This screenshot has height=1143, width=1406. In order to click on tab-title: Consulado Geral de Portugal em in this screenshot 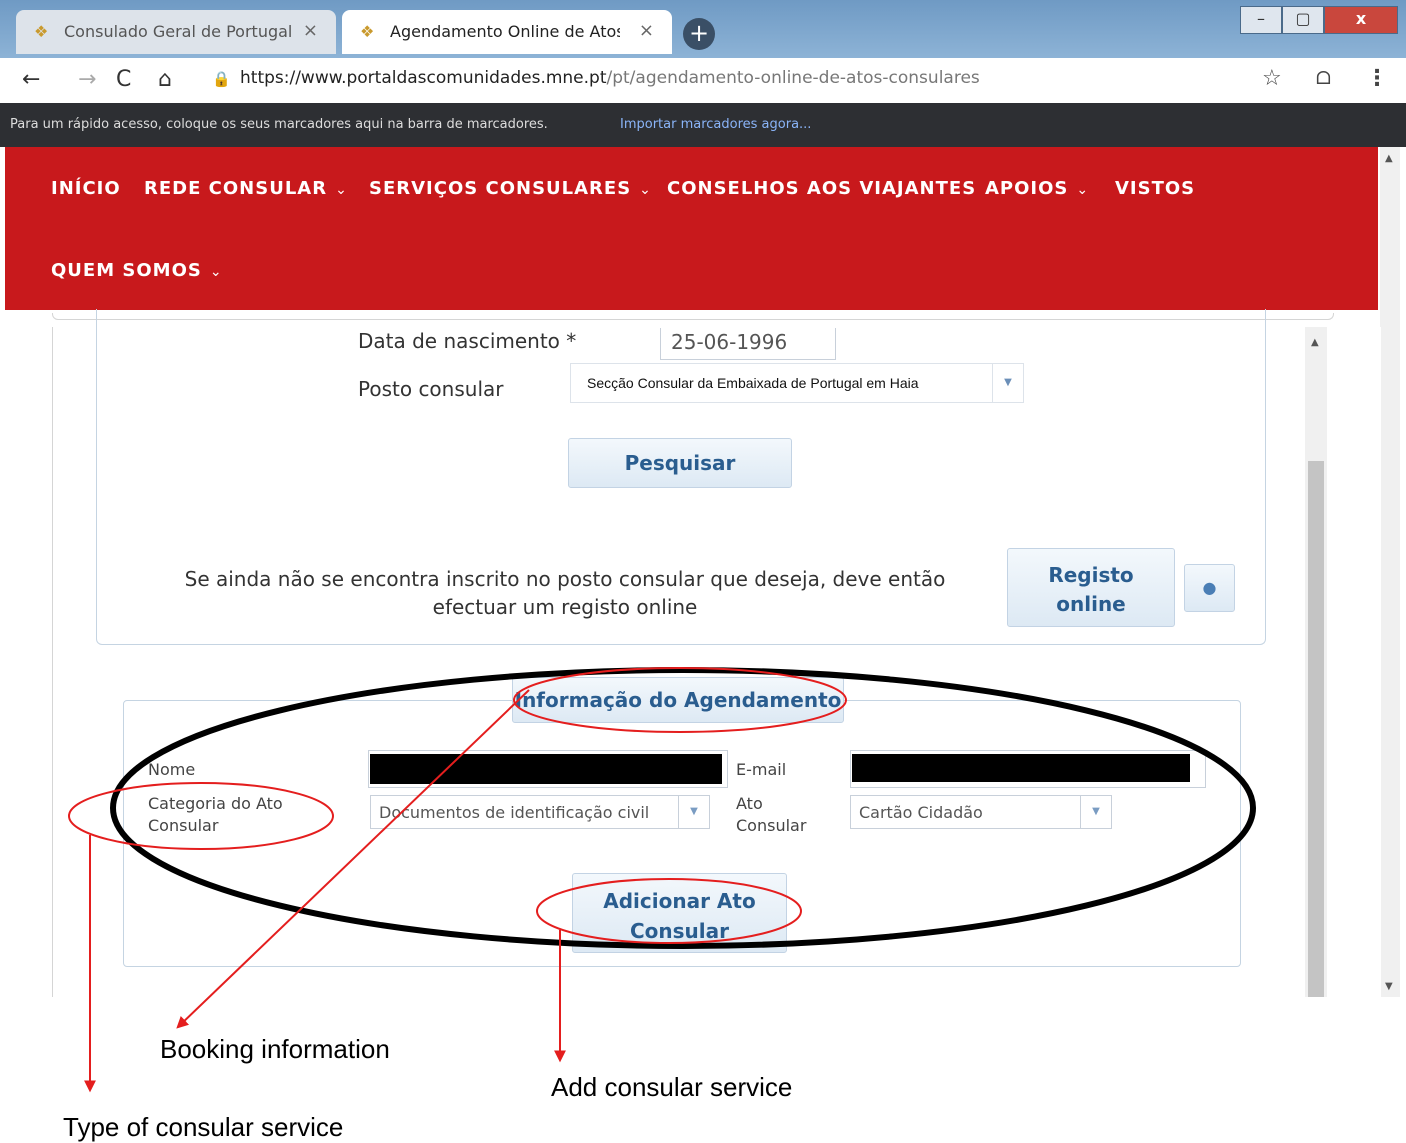, I will do `click(179, 31)`.